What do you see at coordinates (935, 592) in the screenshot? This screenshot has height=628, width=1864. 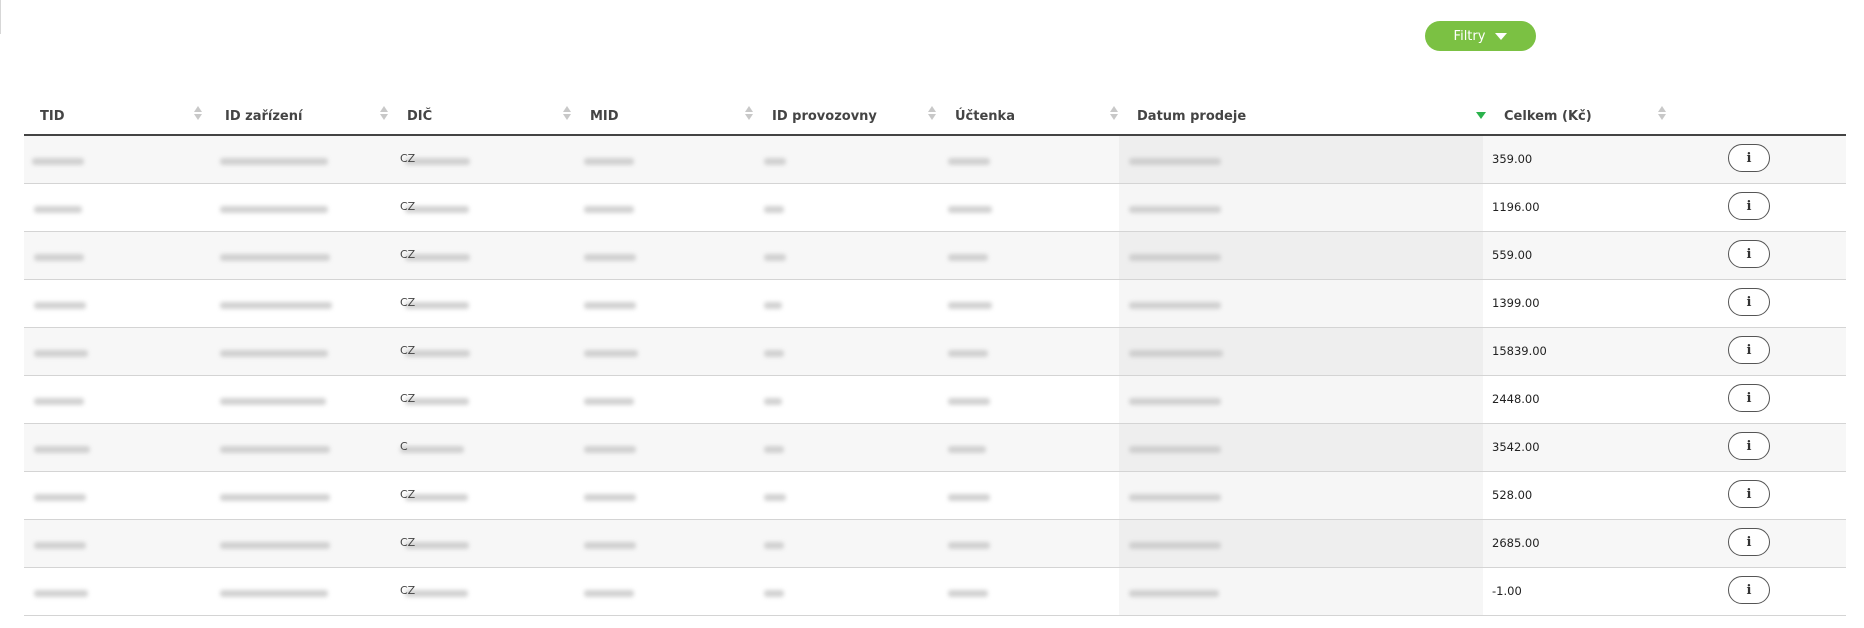 I see `table-row: CZ -1.00 i` at bounding box center [935, 592].